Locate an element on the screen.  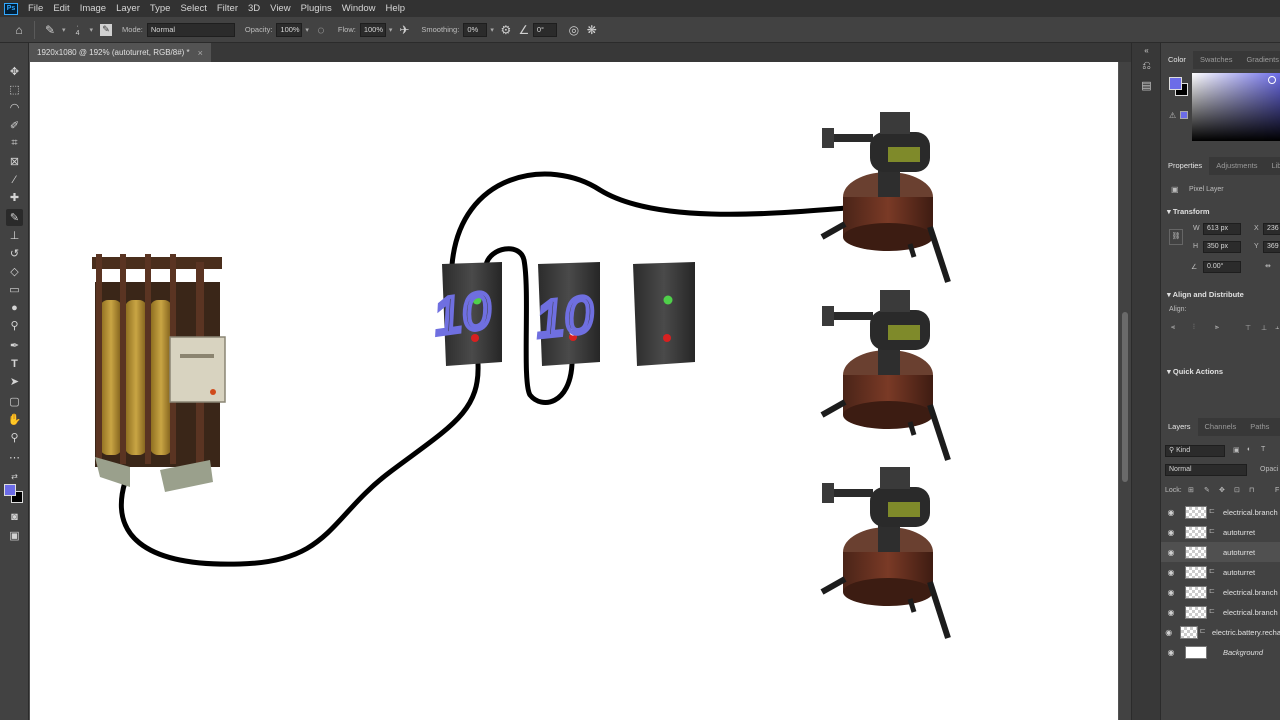
hand-tool-icon: ✋ is located at coordinates (14, 419).